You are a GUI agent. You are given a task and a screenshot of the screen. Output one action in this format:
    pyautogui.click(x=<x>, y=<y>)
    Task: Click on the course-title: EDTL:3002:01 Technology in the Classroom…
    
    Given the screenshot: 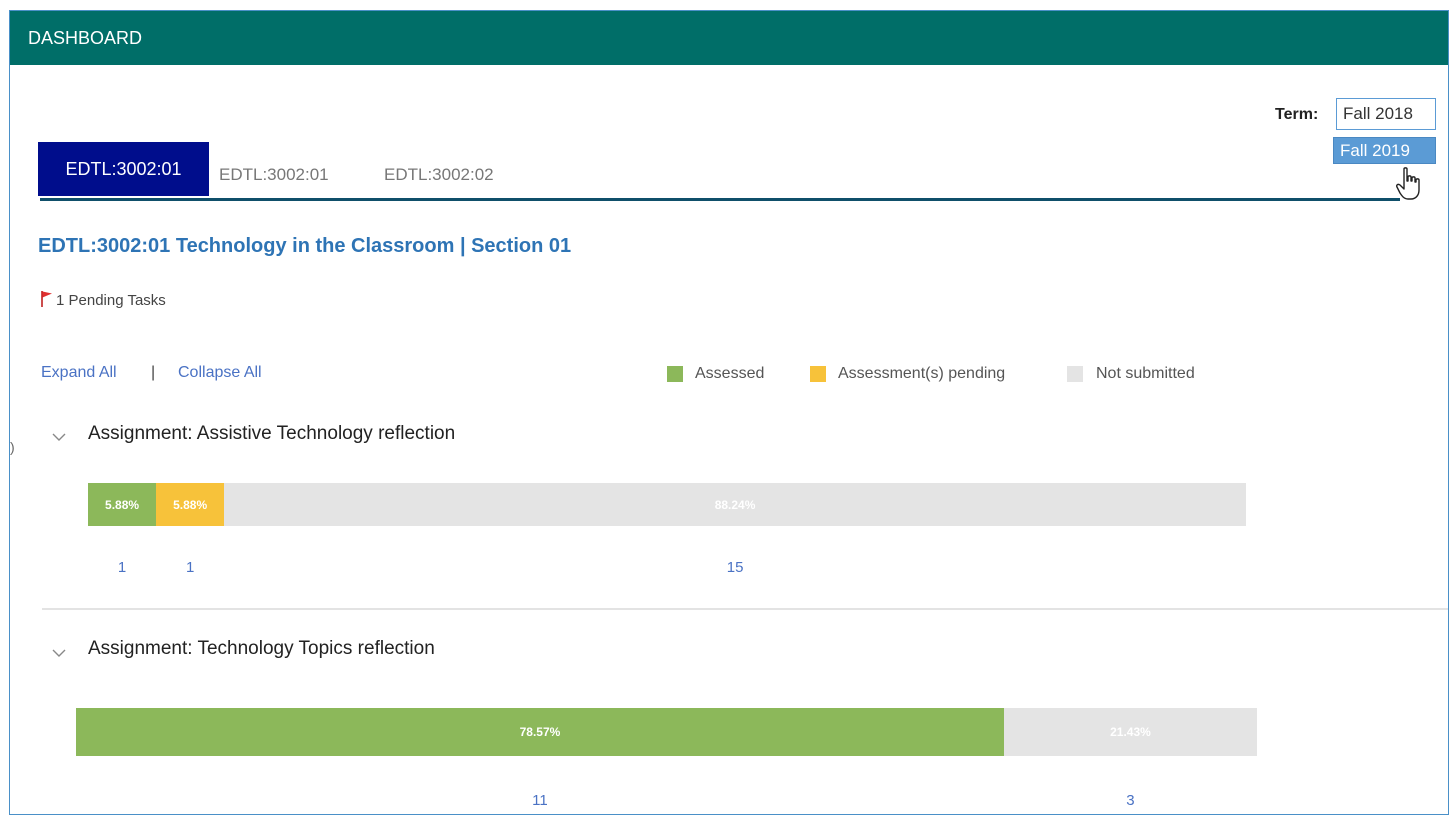 What is the action you would take?
    pyautogui.click(x=305, y=246)
    